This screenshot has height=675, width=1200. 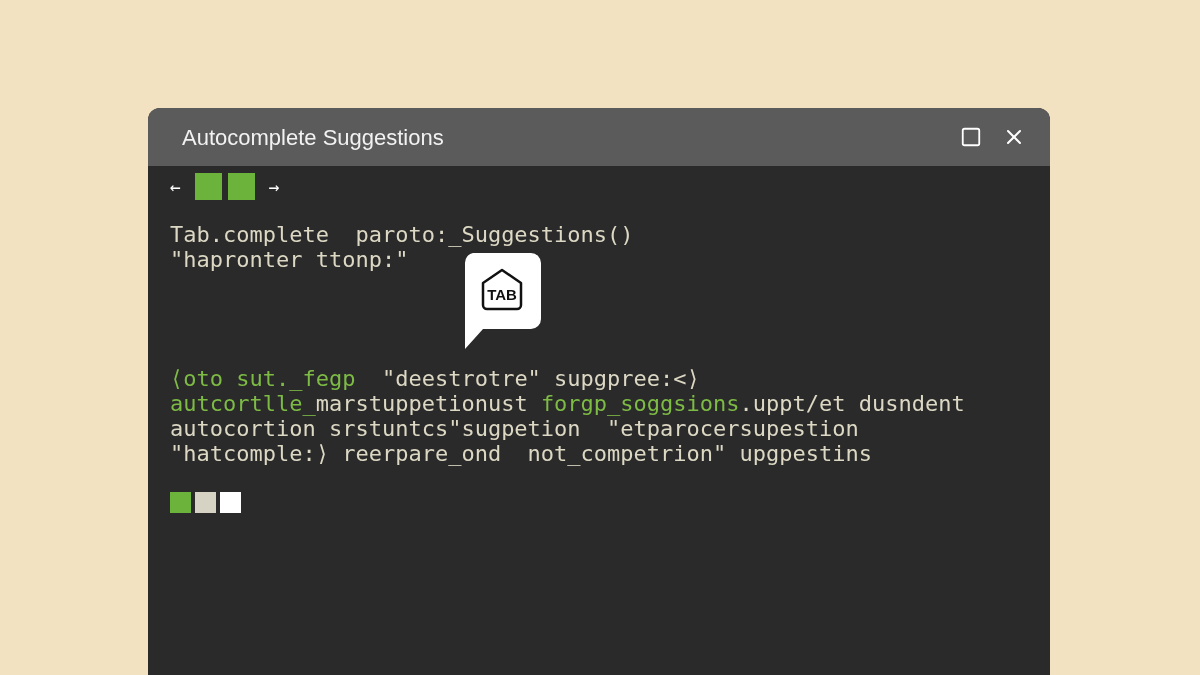 What do you see at coordinates (274, 186) in the screenshot?
I see `forward-button: →` at bounding box center [274, 186].